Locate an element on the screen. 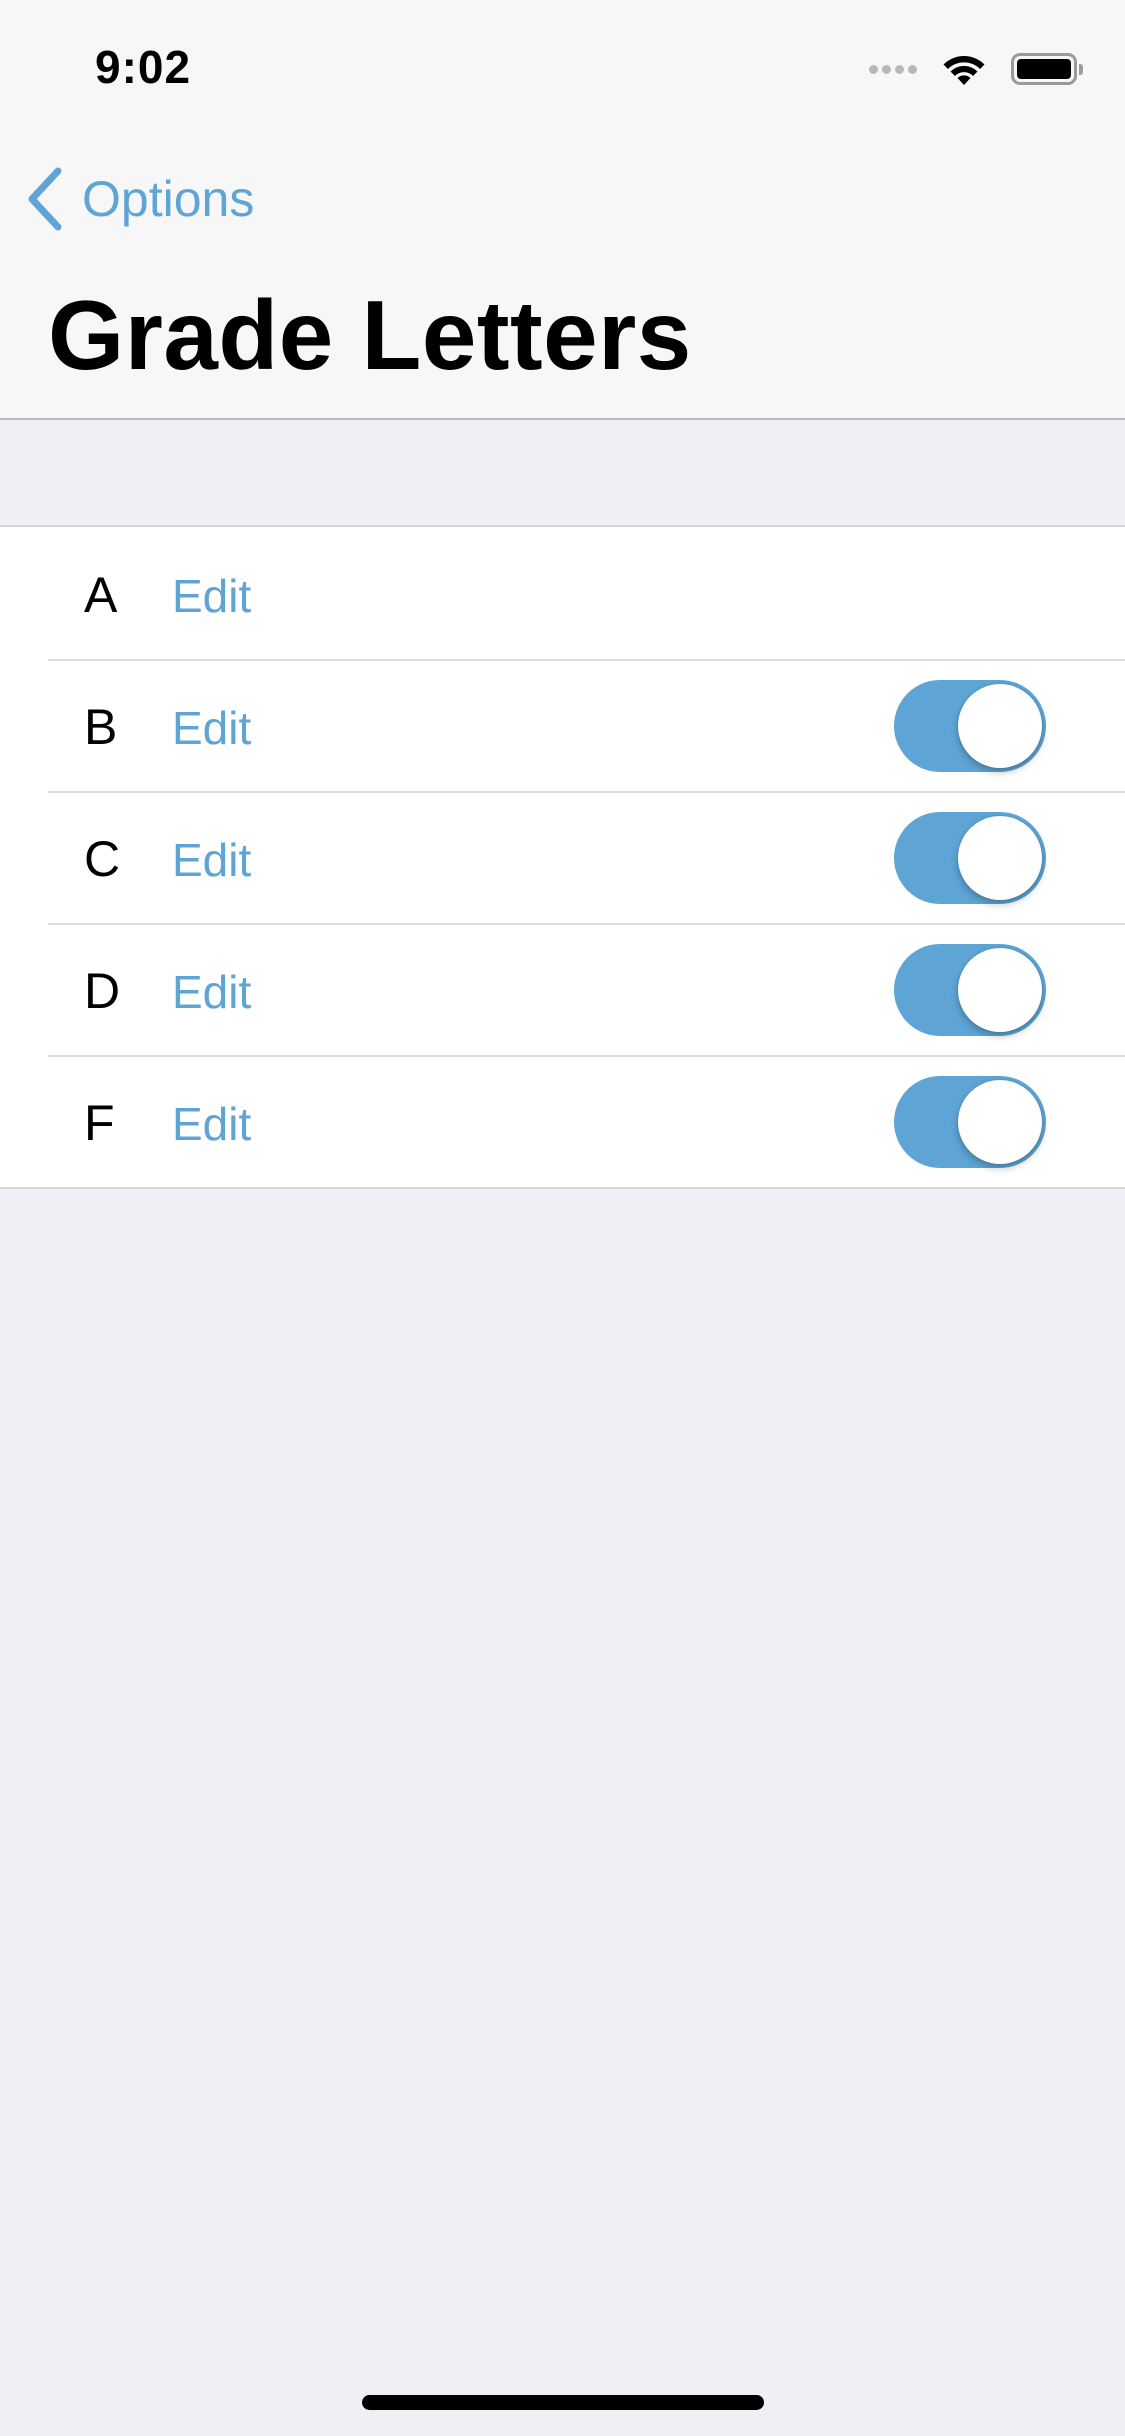 This screenshot has width=1125, height=2436. grade-toggle-b is located at coordinates (970, 726).